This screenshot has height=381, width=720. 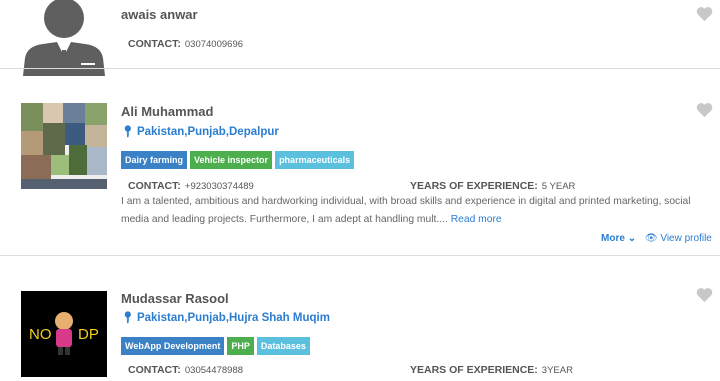 I want to click on eye-icon: 👁︎, so click(x=651, y=238).